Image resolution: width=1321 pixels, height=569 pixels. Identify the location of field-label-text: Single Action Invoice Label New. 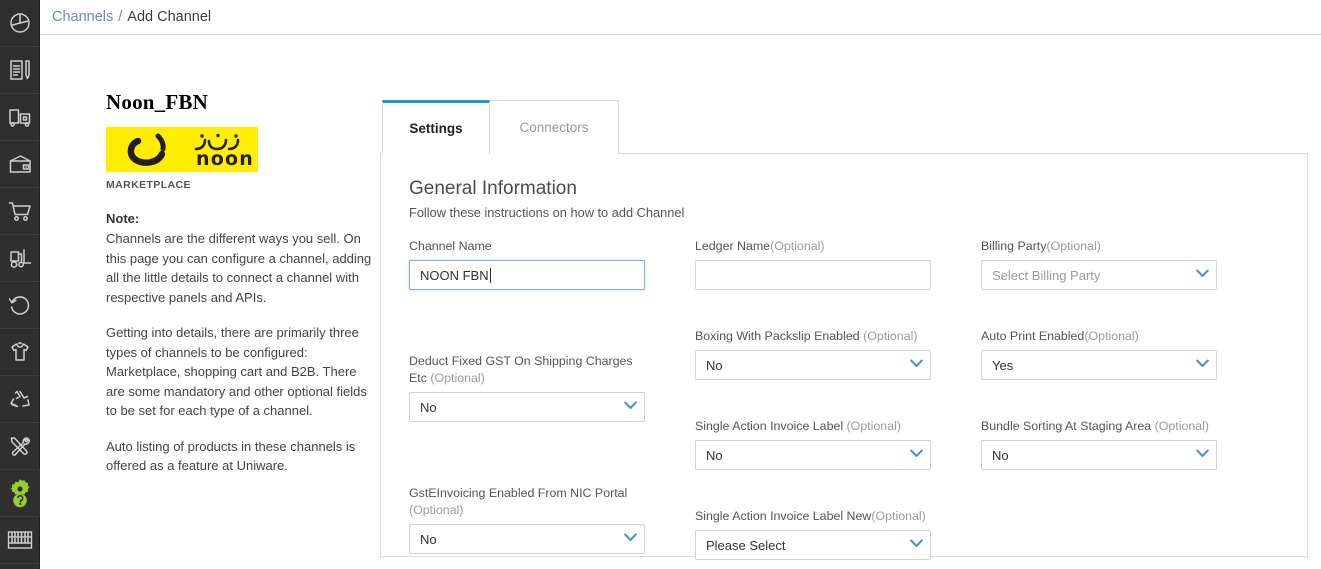
(783, 516).